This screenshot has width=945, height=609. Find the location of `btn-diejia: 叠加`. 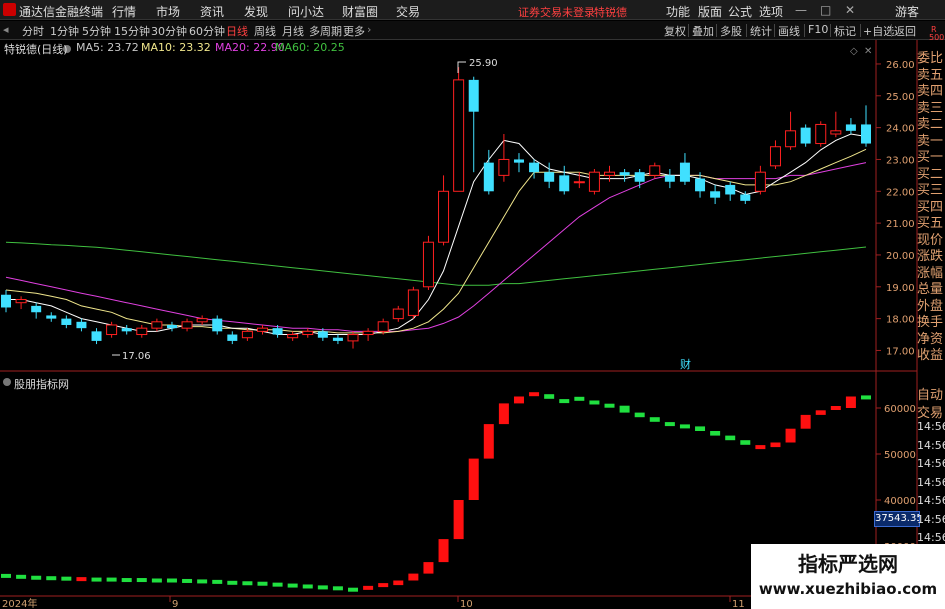

btn-diejia: 叠加 is located at coordinates (703, 31).